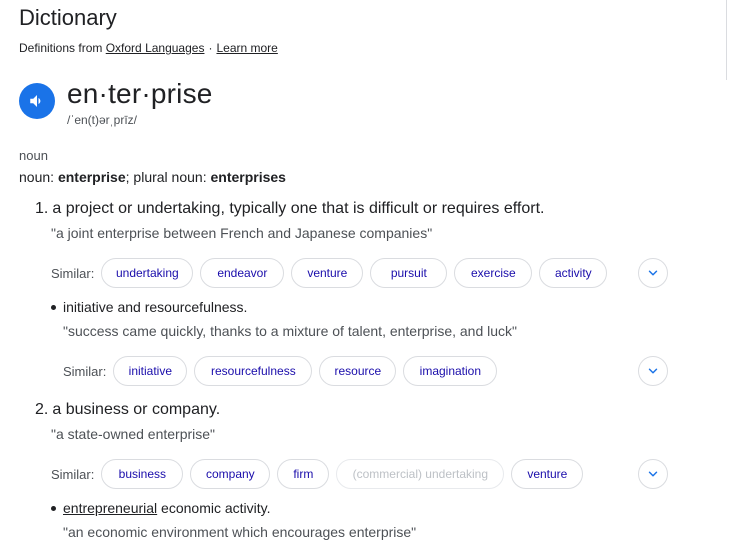 This screenshot has width=740, height=555. Describe the element at coordinates (147, 273) in the screenshot. I see `similar-chip: undertaking` at that location.